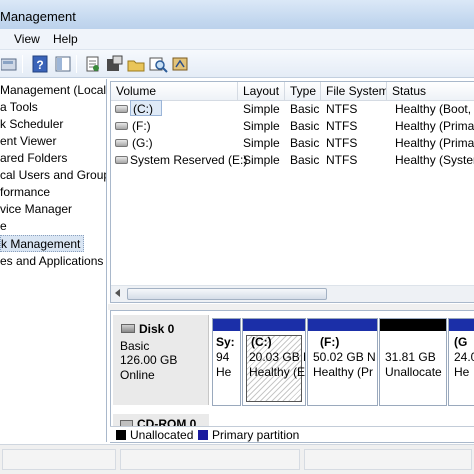 The image size is (474, 474). What do you see at coordinates (237, 64) in the screenshot?
I see `toolbar: ?` at bounding box center [237, 64].